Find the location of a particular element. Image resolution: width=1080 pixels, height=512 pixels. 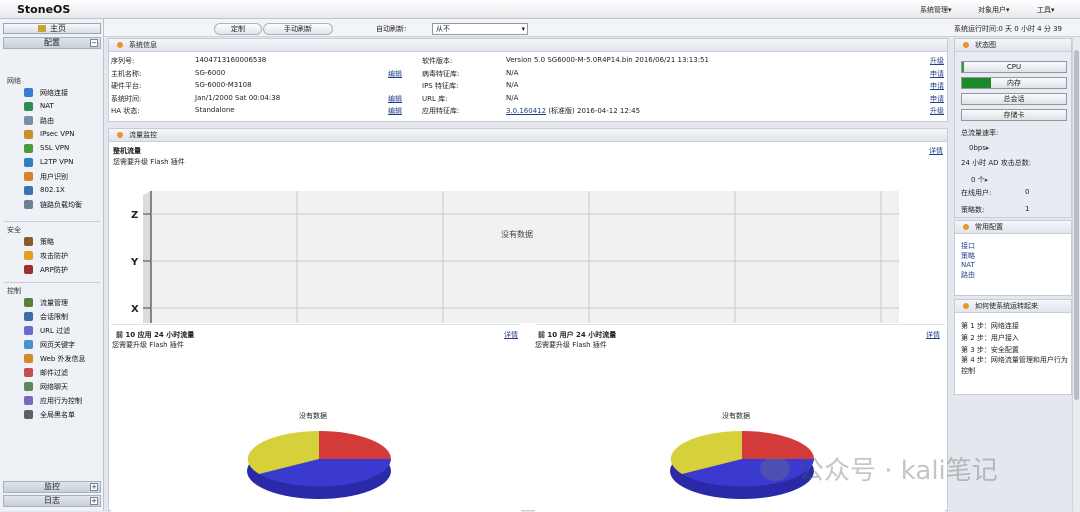

system-runtime: 系统运行时间:0 天 0 小时 4 分 39 is located at coordinates (1008, 29).